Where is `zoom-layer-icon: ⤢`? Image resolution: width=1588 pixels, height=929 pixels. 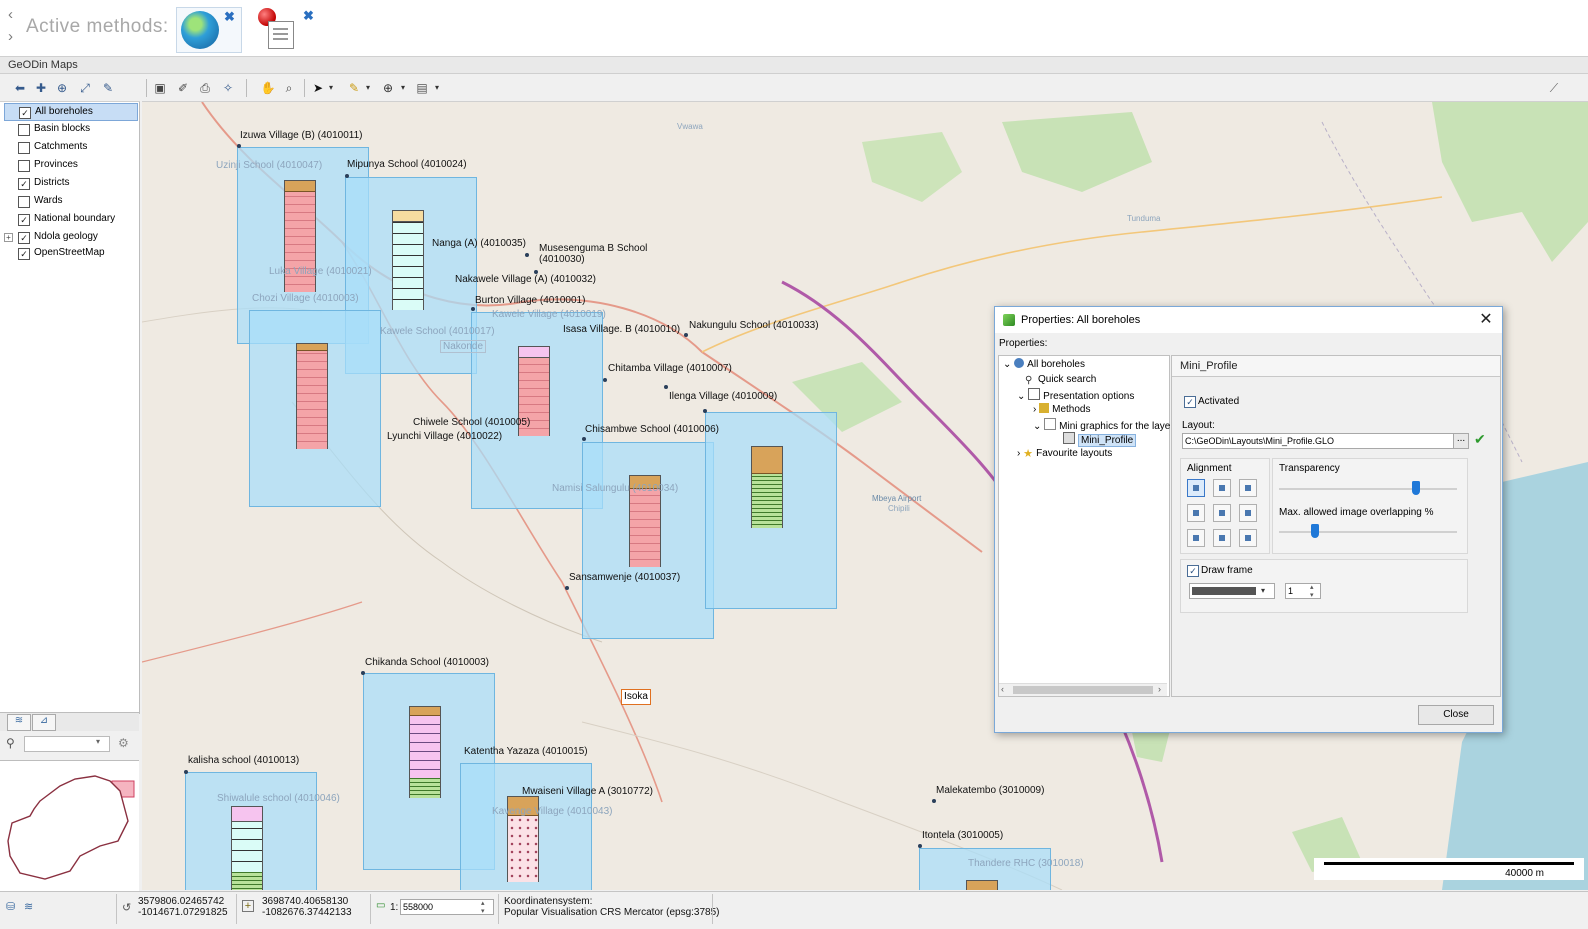
zoom-layer-icon: ⤢ is located at coordinates (85, 88).